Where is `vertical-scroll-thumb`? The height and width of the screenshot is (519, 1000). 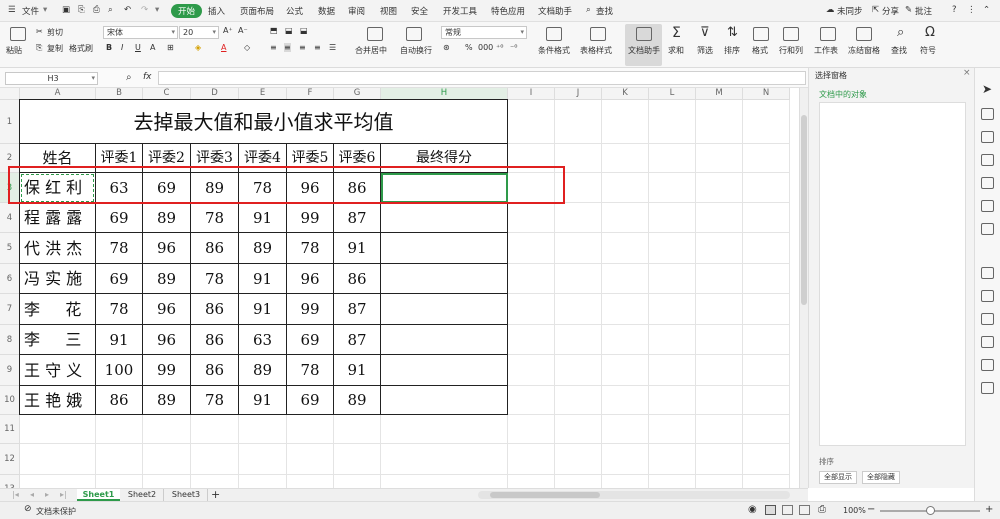 vertical-scroll-thumb is located at coordinates (804, 210).